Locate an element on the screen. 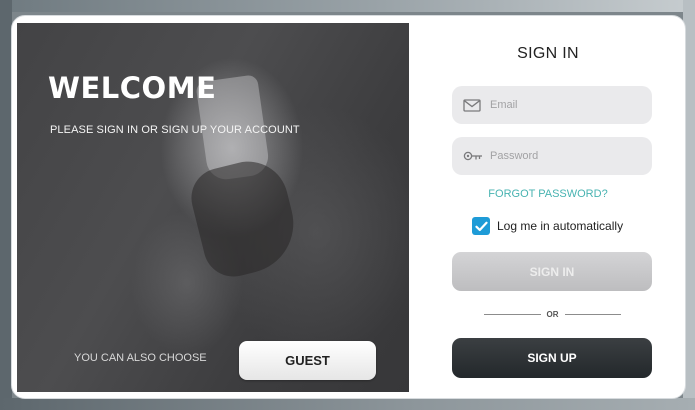 Image resolution: width=695 pixels, height=410 pixels. guest-prompt: YOU CAN ALSO CHOOSE is located at coordinates (140, 358).